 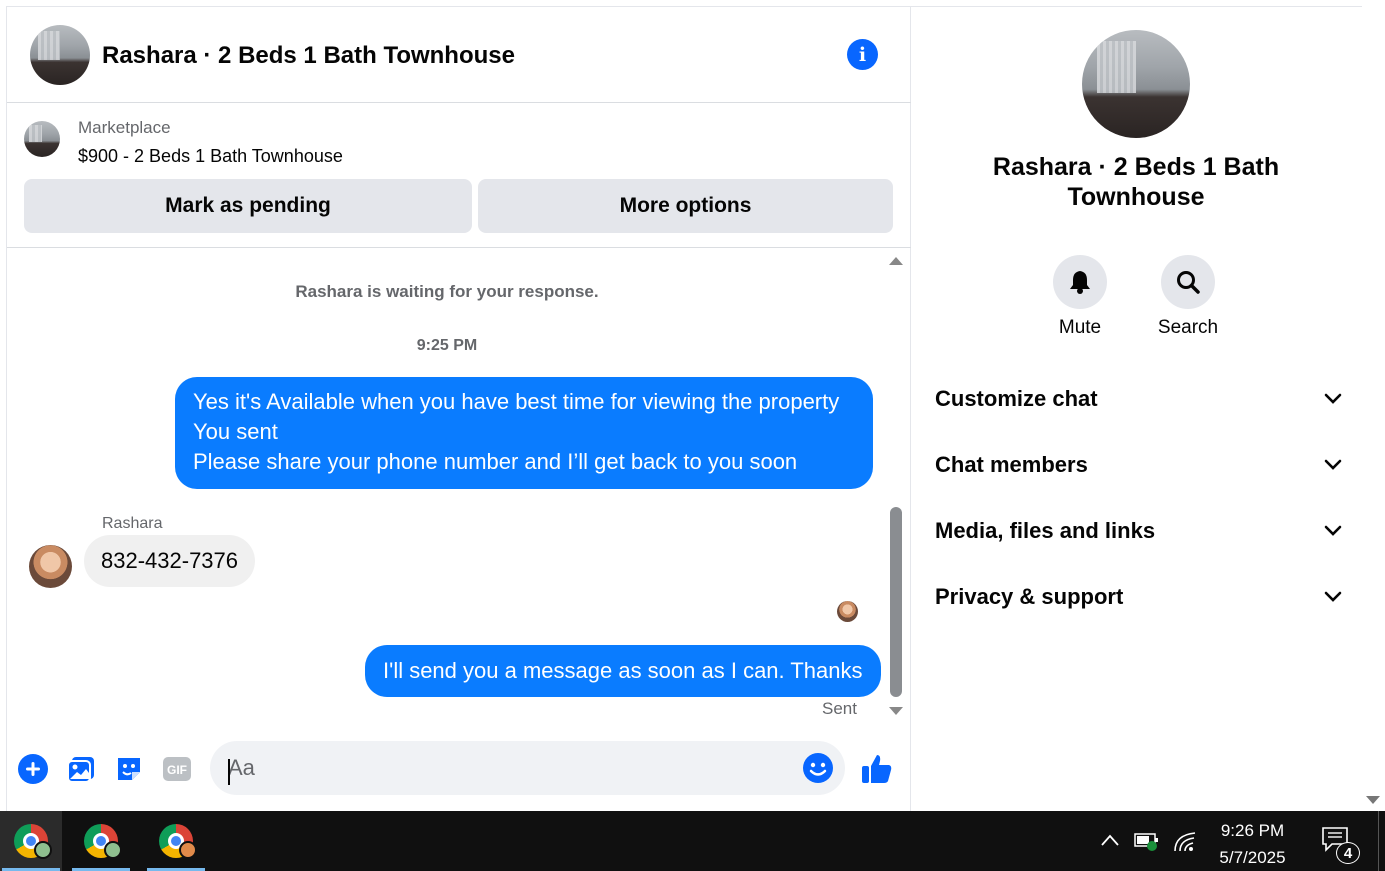 I want to click on incoming-message: 832-432-7376, so click(x=170, y=561).